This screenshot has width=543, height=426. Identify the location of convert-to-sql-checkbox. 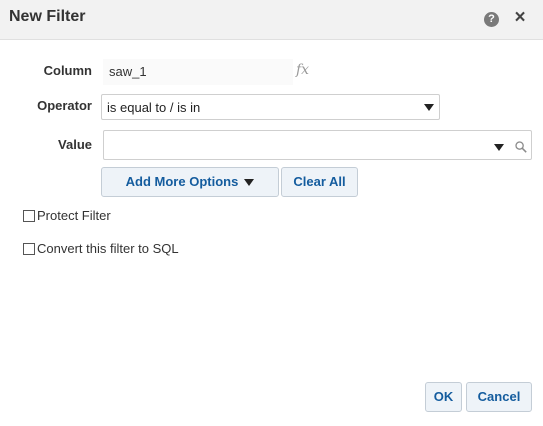
(29, 249).